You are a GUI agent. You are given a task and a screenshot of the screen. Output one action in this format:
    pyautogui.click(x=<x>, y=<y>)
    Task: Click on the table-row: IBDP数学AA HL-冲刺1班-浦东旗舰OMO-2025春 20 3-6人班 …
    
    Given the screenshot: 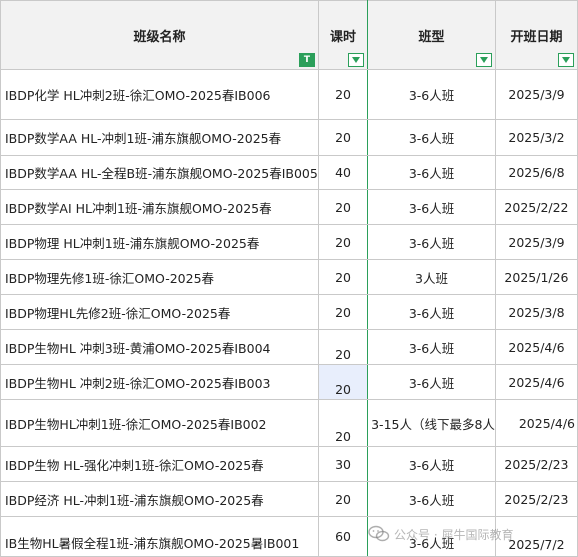 What is the action you would take?
    pyautogui.click(x=289, y=137)
    